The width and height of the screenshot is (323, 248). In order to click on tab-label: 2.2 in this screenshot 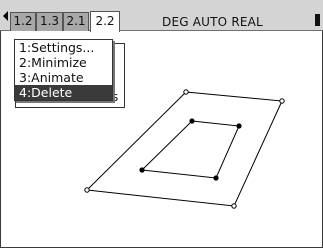, I will do `click(105, 21)`.